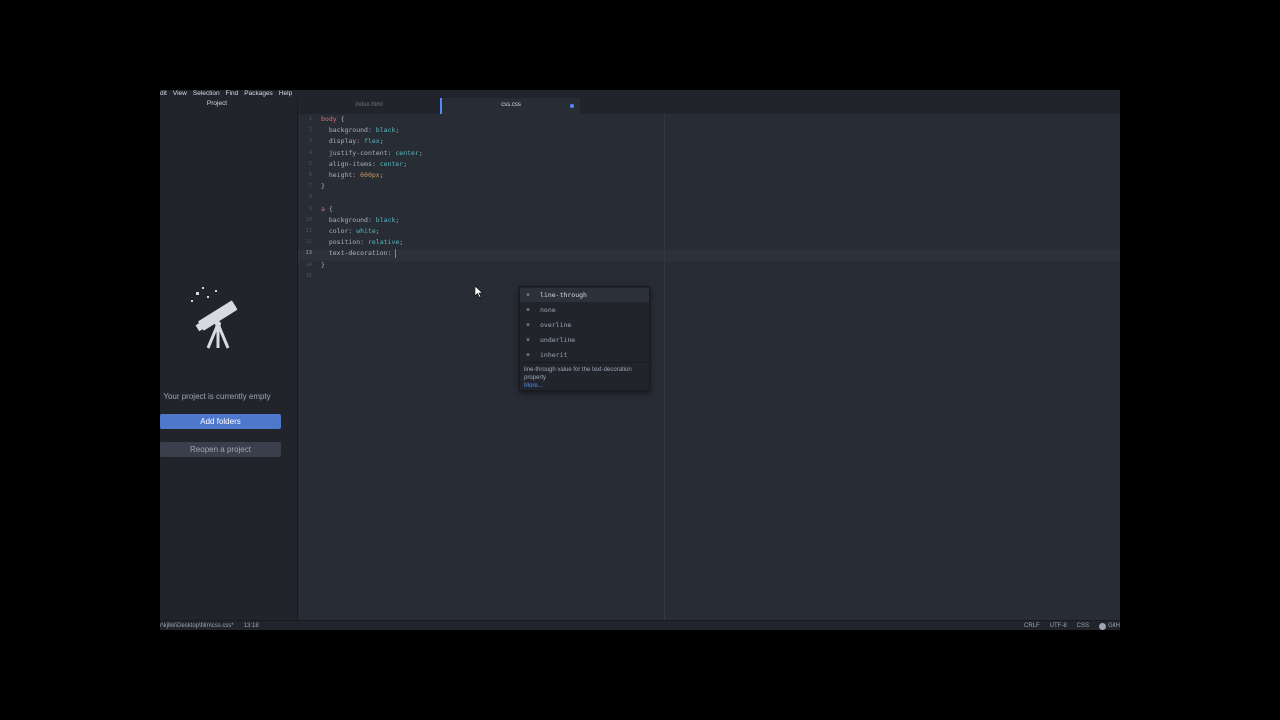 This screenshot has width=1280, height=720. Describe the element at coordinates (308, 264) in the screenshot. I see `line-number: 14` at that location.